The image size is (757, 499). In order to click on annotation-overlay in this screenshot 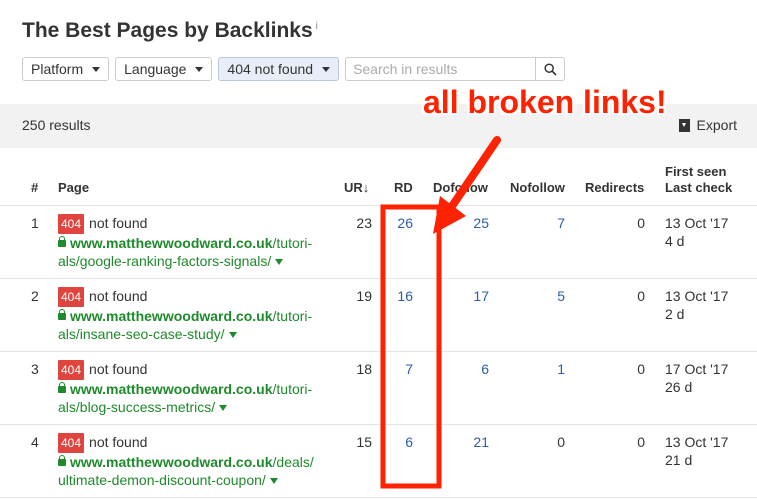, I will do `click(440, 312)`.